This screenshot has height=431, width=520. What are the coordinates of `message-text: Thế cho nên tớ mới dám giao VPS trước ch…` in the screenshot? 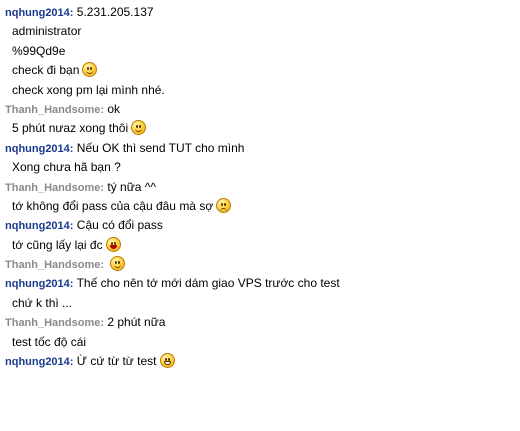 It's located at (208, 283).